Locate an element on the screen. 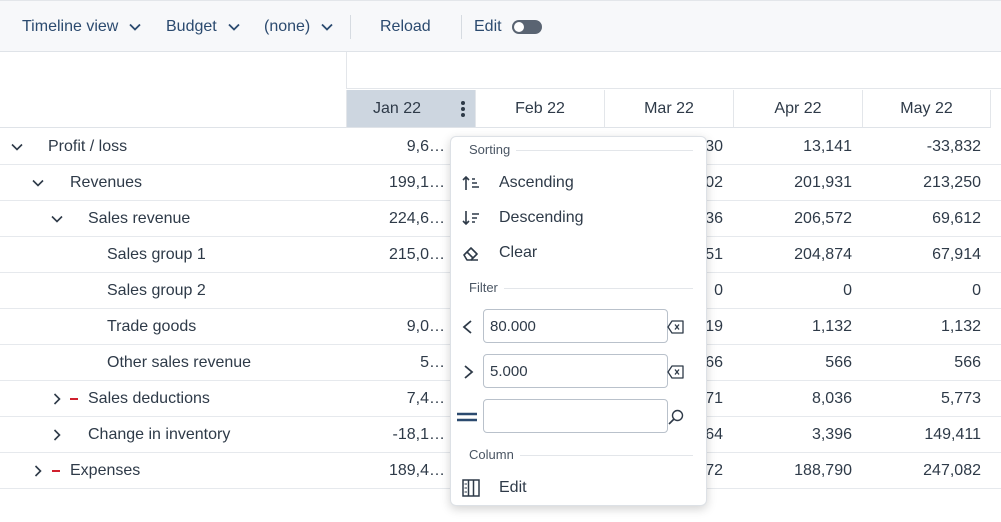 Image resolution: width=1001 pixels, height=522 pixels. equals-icon is located at coordinates (467, 417).